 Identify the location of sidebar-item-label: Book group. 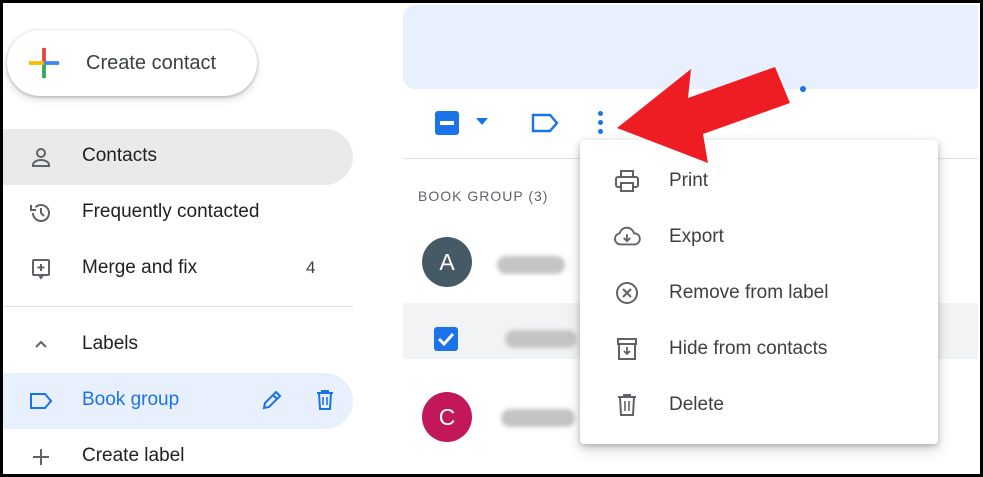
(131, 399).